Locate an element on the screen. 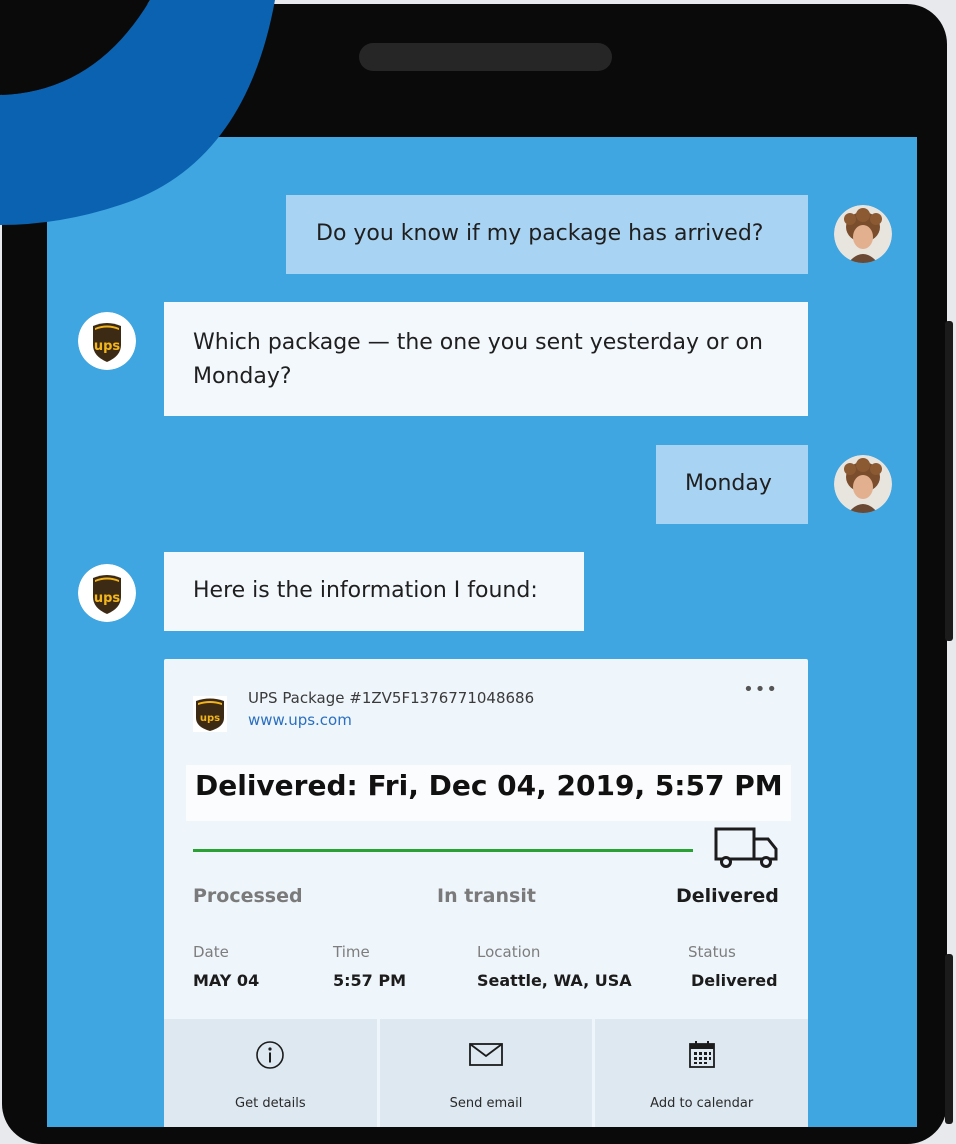 This screenshot has width=956, height=1144. date-value: MAY 04 is located at coordinates (226, 980).